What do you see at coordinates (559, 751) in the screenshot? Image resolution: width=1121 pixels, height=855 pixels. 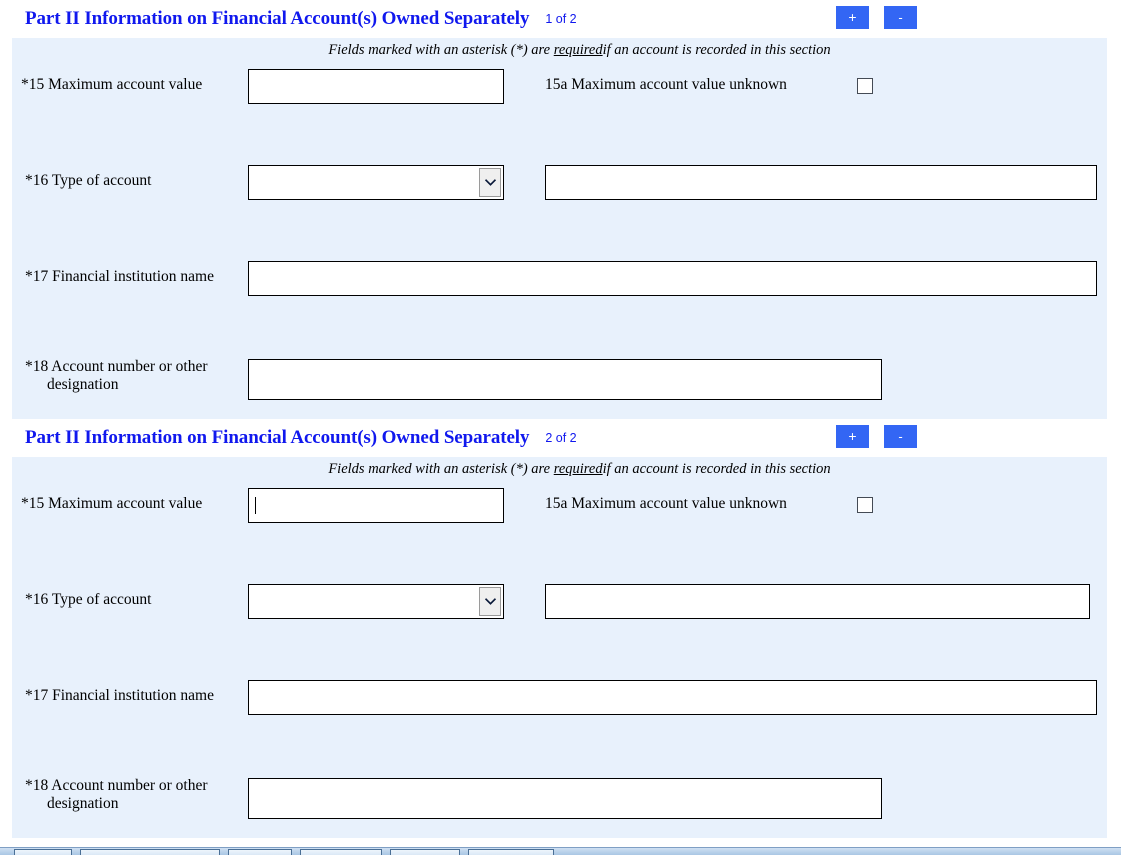 I see `field-row-20-21-2: 20 City 21 State` at bounding box center [559, 751].